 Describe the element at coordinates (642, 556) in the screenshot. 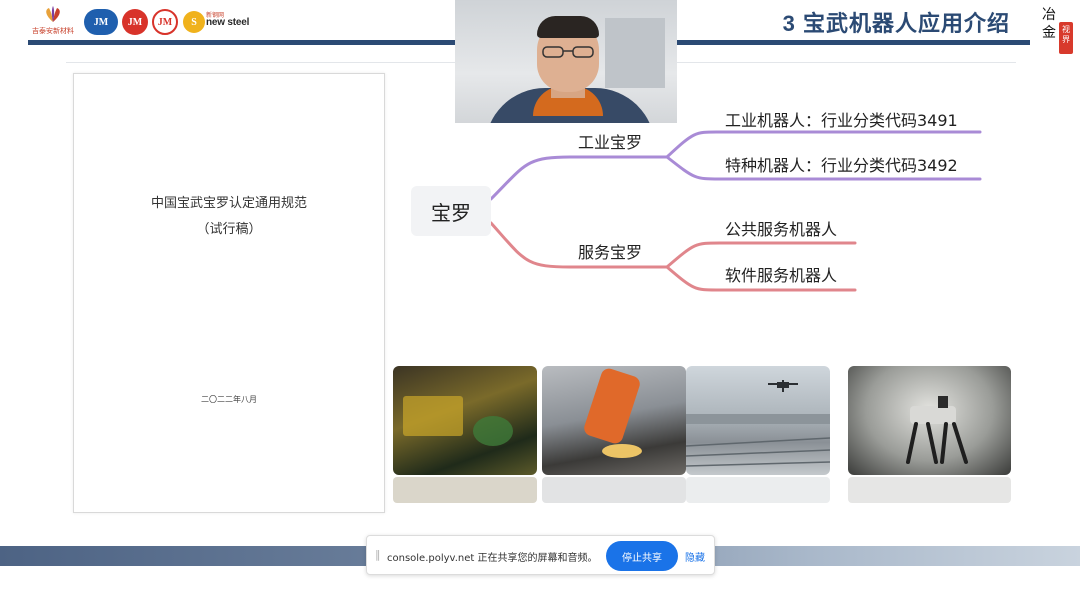

I see `stop-sharing-button: 停止共享` at that location.